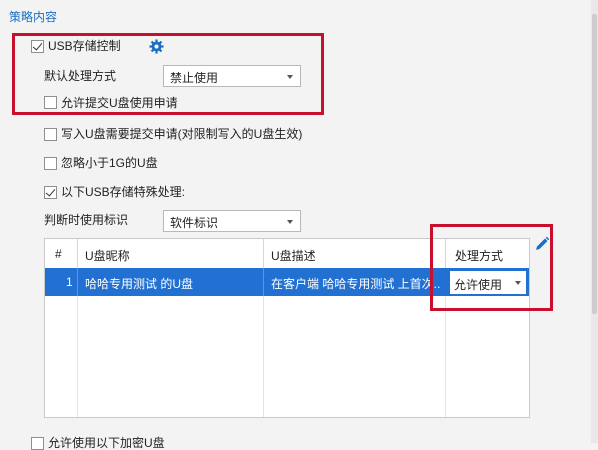  I want to click on special-handling-checkbox, so click(50, 192).